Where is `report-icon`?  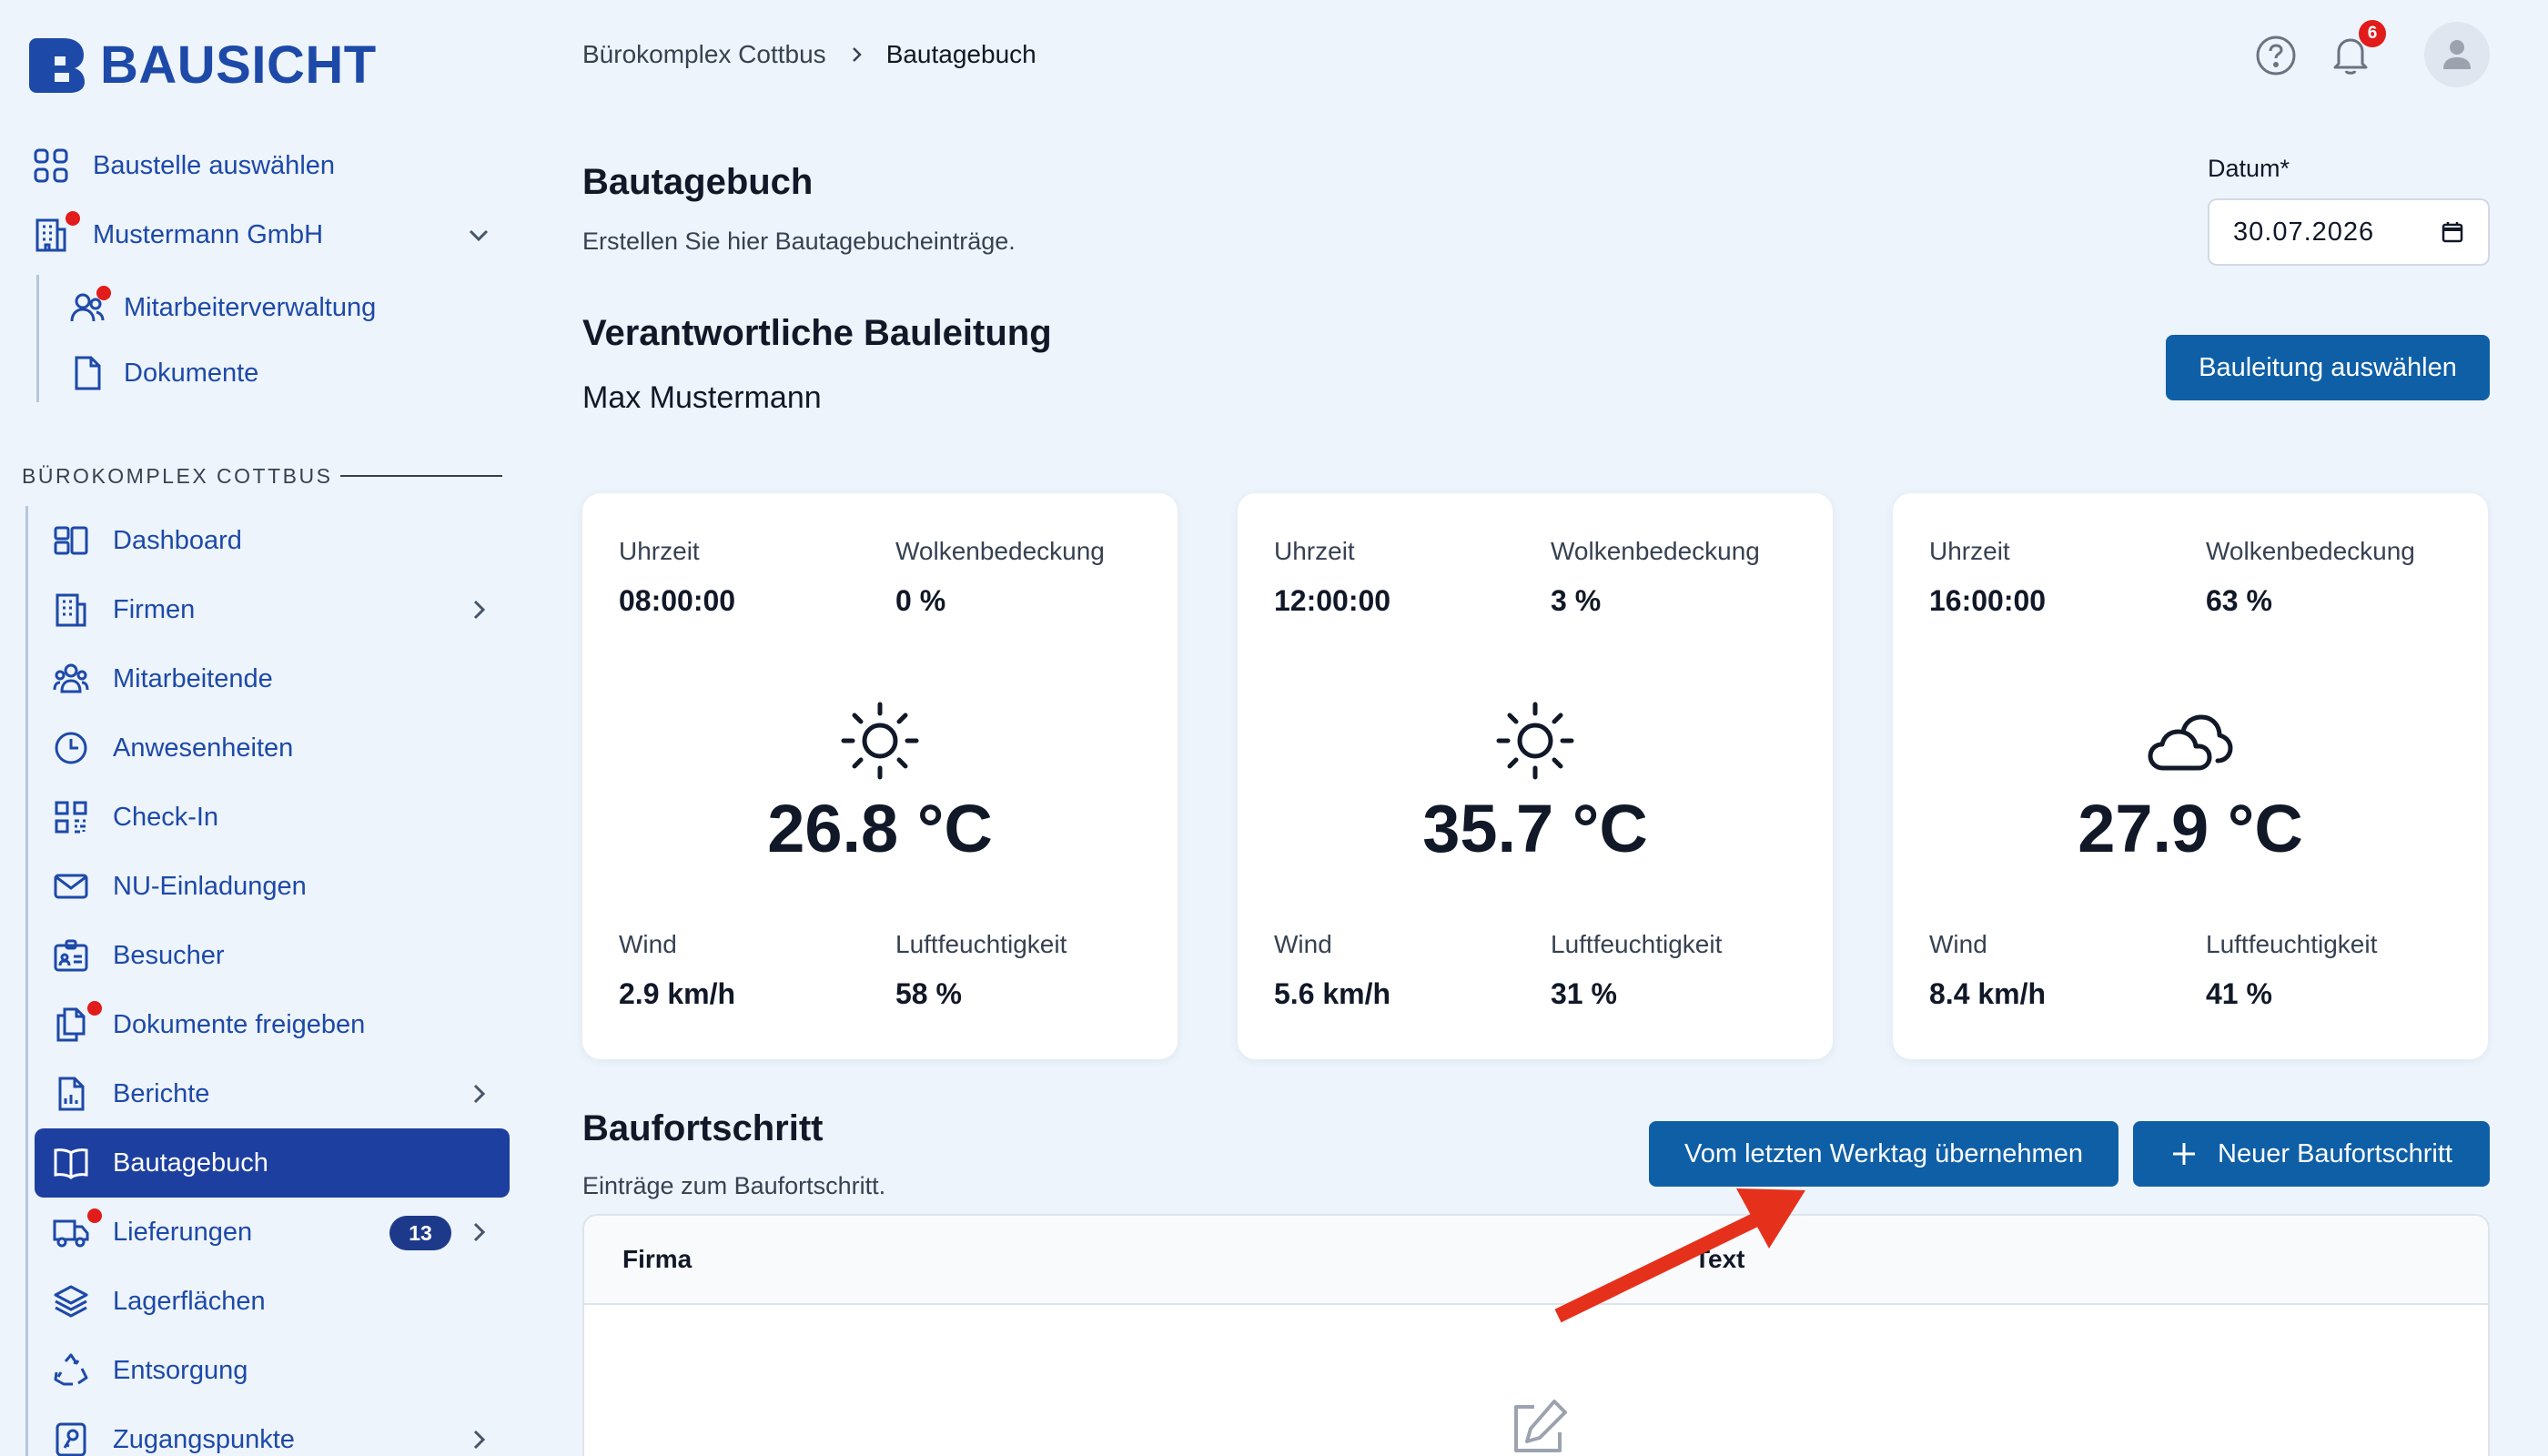
report-icon is located at coordinates (71, 1094).